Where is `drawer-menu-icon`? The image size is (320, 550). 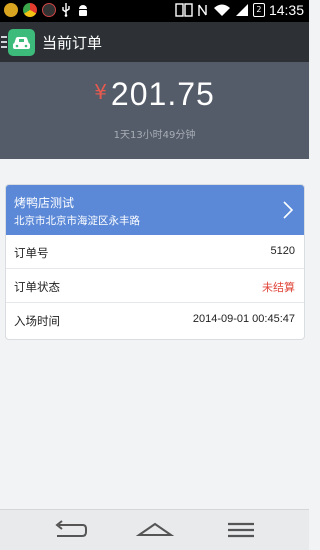 drawer-menu-icon is located at coordinates (4, 42).